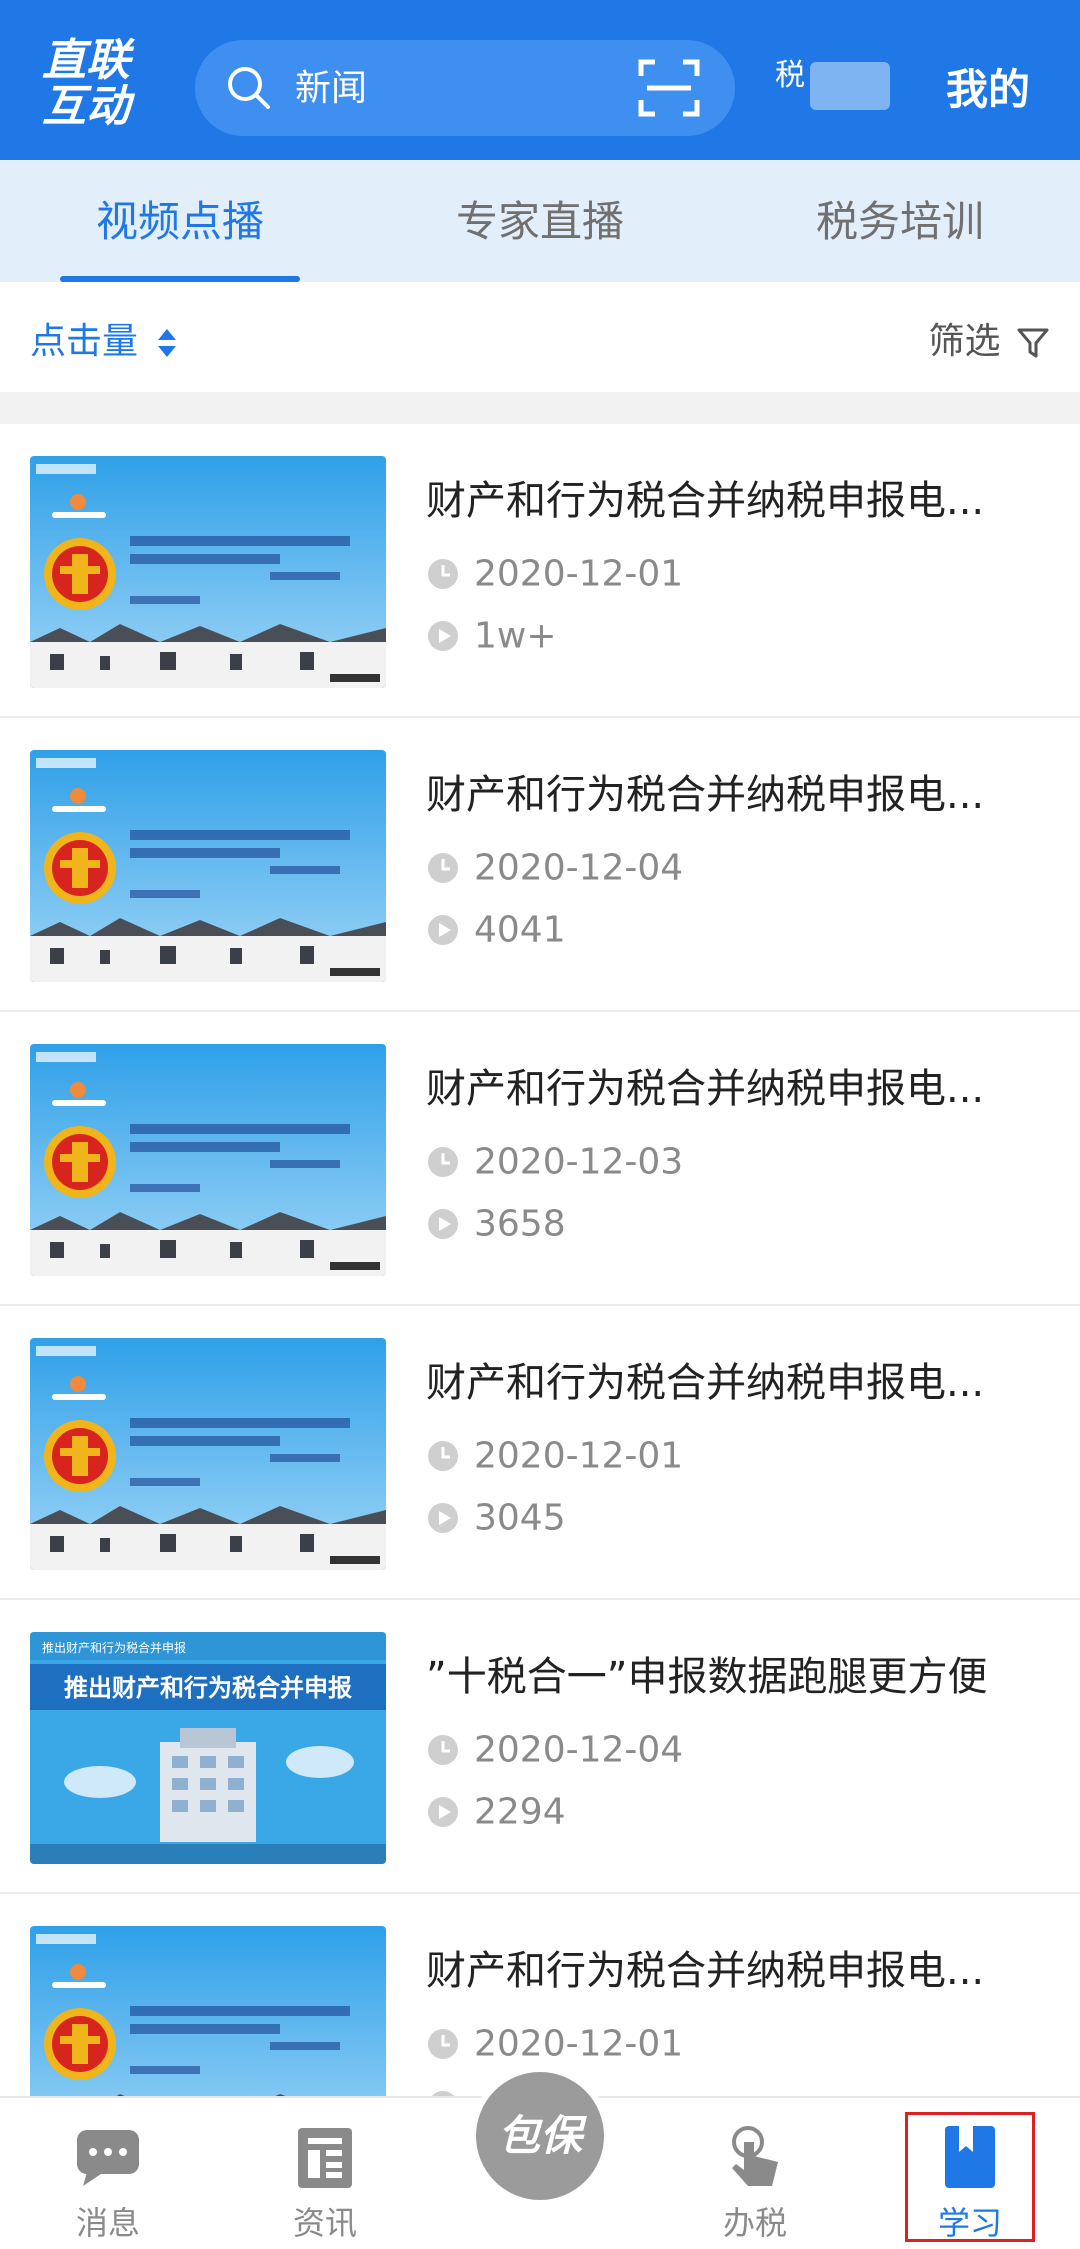 This screenshot has width=1080, height=2249. I want to click on region-selector: 税, so click(840, 86).